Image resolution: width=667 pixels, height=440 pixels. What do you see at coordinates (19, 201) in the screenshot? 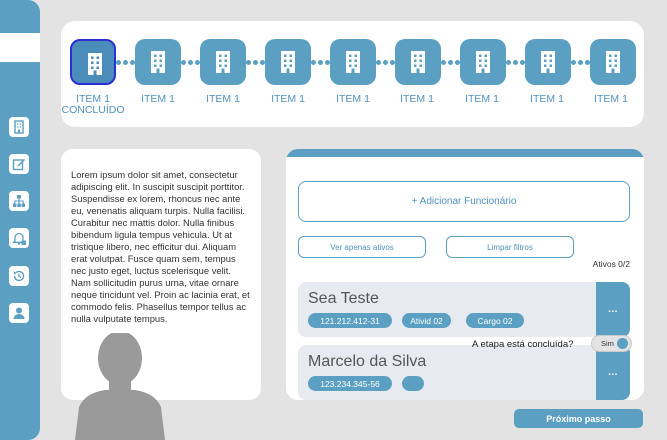
I see `org-chart-icon` at bounding box center [19, 201].